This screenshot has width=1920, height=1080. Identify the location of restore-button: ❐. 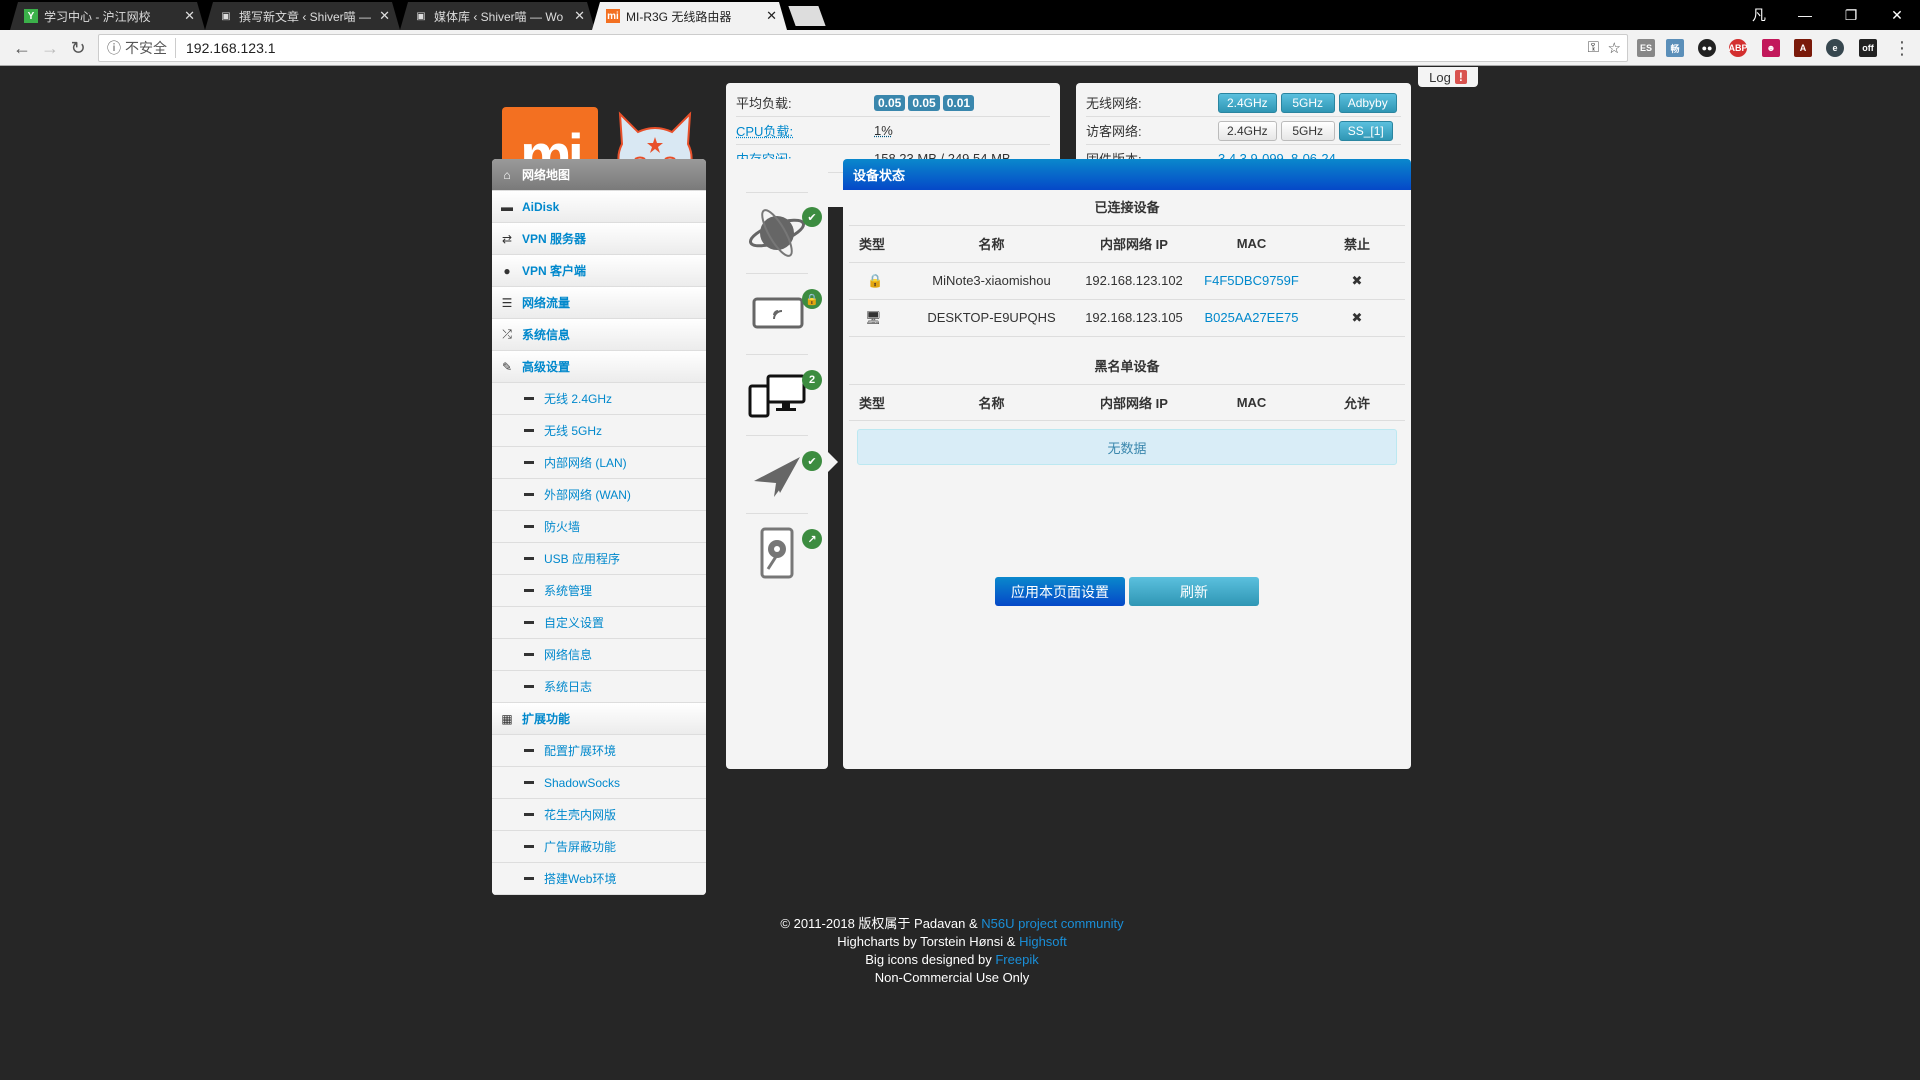
(1851, 15).